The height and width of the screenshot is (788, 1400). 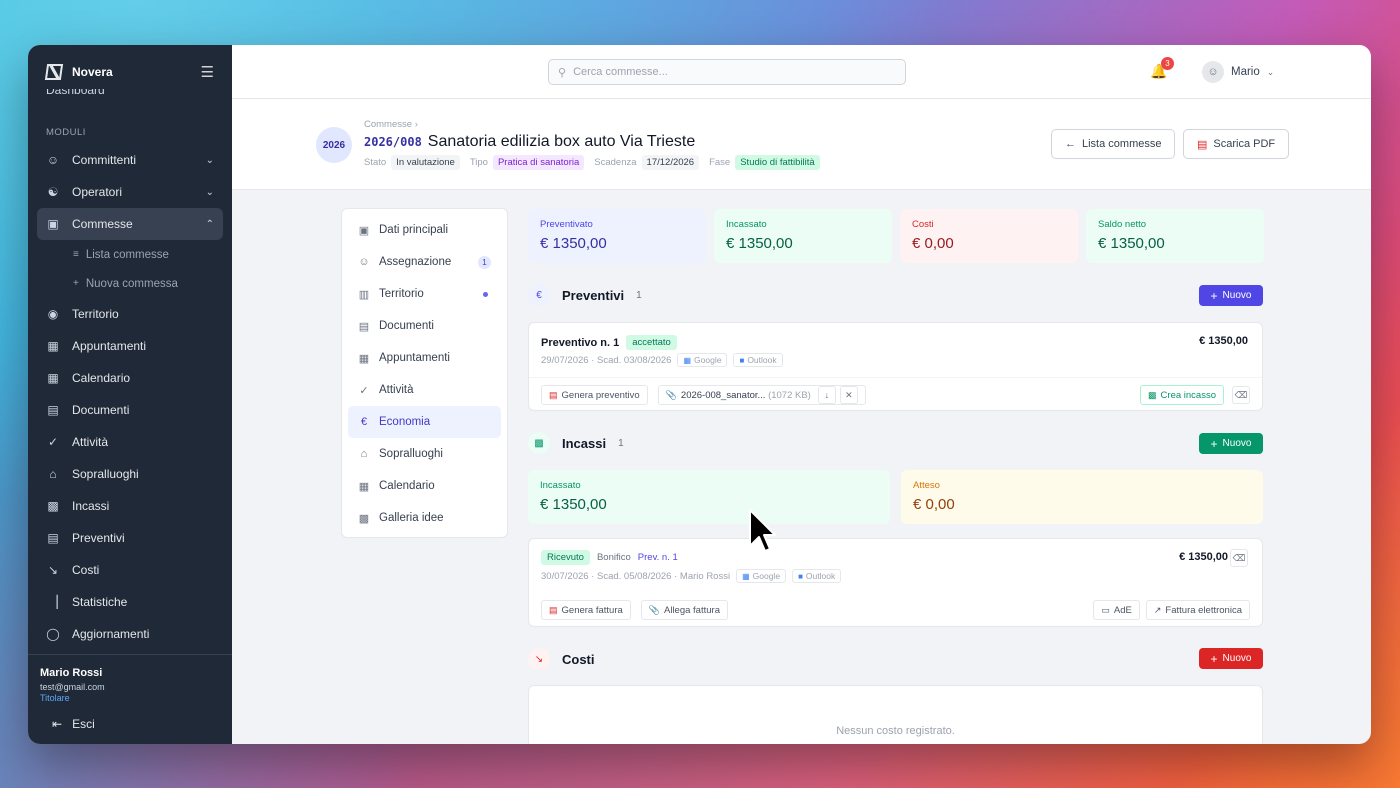 I want to click on stat-costi: Costi € 0,00, so click(x=989, y=236).